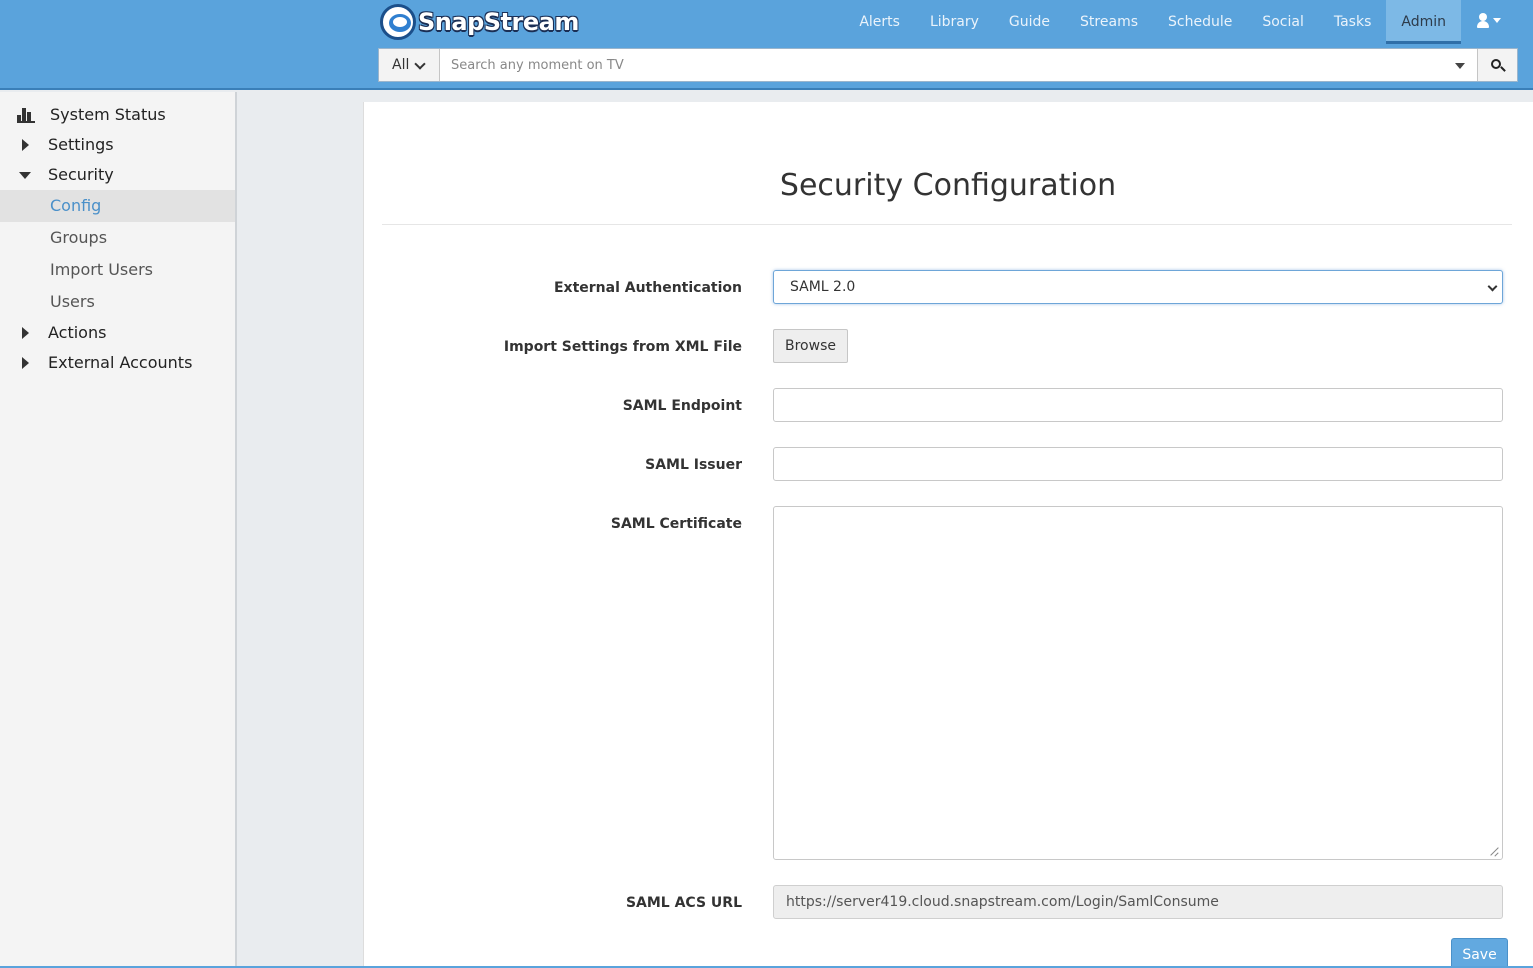 The height and width of the screenshot is (968, 1533). Describe the element at coordinates (683, 903) in the screenshot. I see `saml-acs-url-label: SAML ACS URL` at that location.